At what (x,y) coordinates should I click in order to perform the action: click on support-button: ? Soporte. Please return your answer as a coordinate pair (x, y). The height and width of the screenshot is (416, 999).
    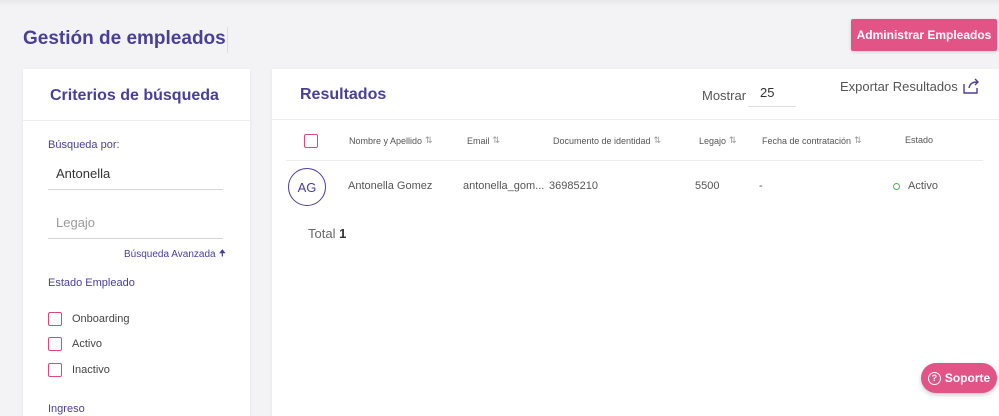
    Looking at the image, I should click on (959, 378).